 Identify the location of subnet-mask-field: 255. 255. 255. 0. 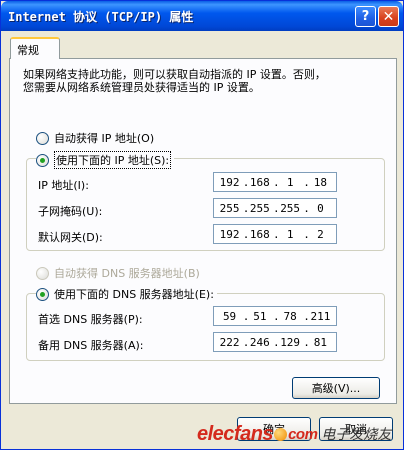
(275, 208).